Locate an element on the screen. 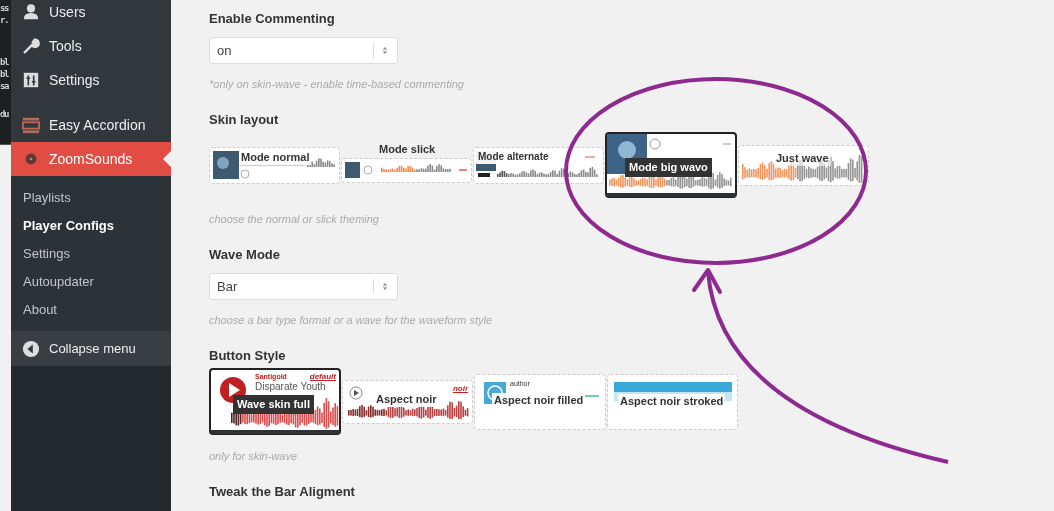 The height and width of the screenshot is (511, 1054). setting-label: Skin layout is located at coordinates (244, 120).